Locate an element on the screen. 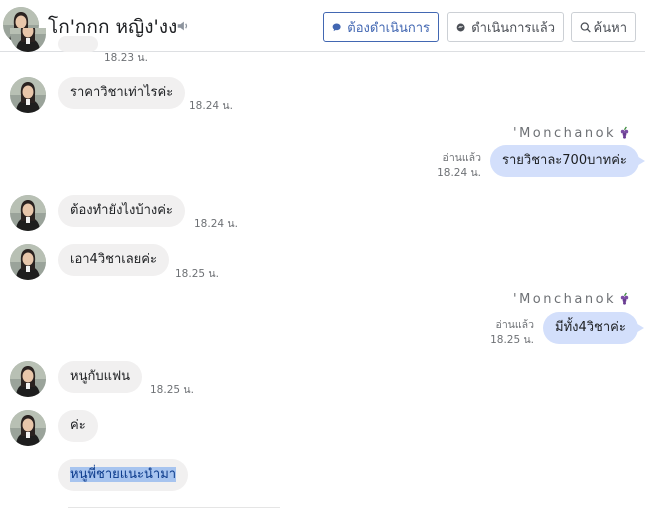 The height and width of the screenshot is (509, 645). follow-up-button: ต้องดำเนินการ is located at coordinates (381, 27).